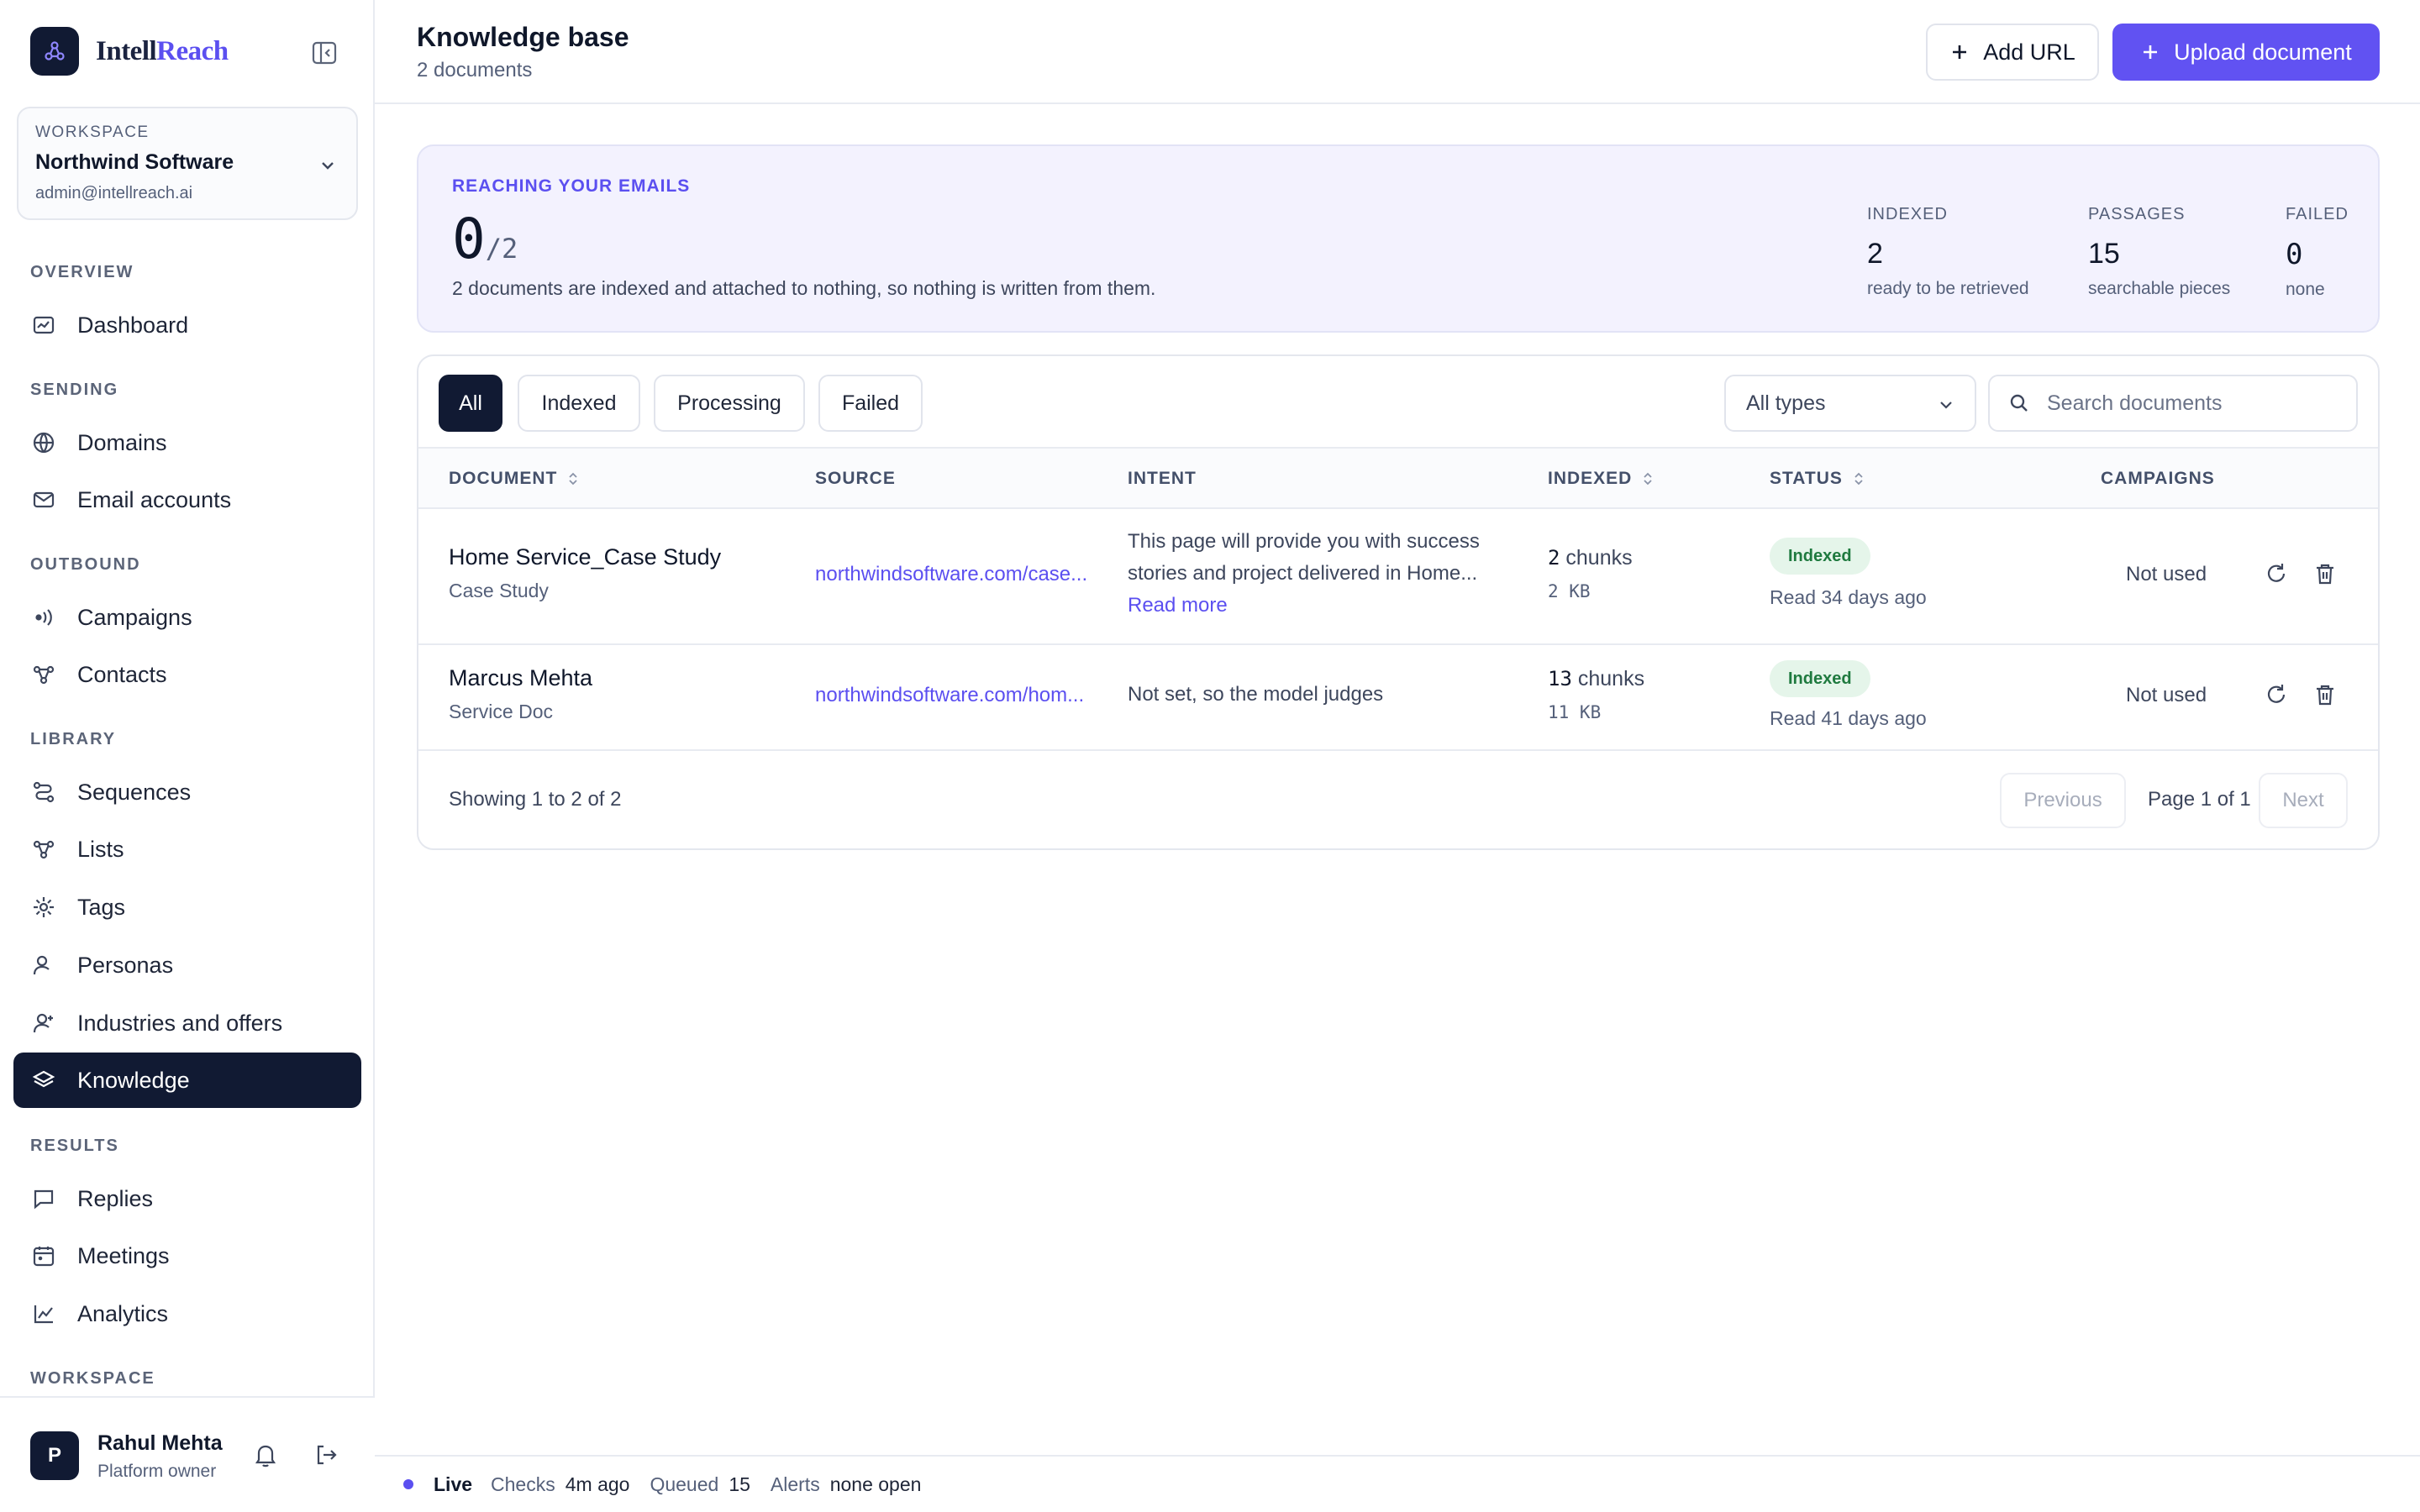  Describe the element at coordinates (43, 617) in the screenshot. I see `broadcast-icon` at that location.